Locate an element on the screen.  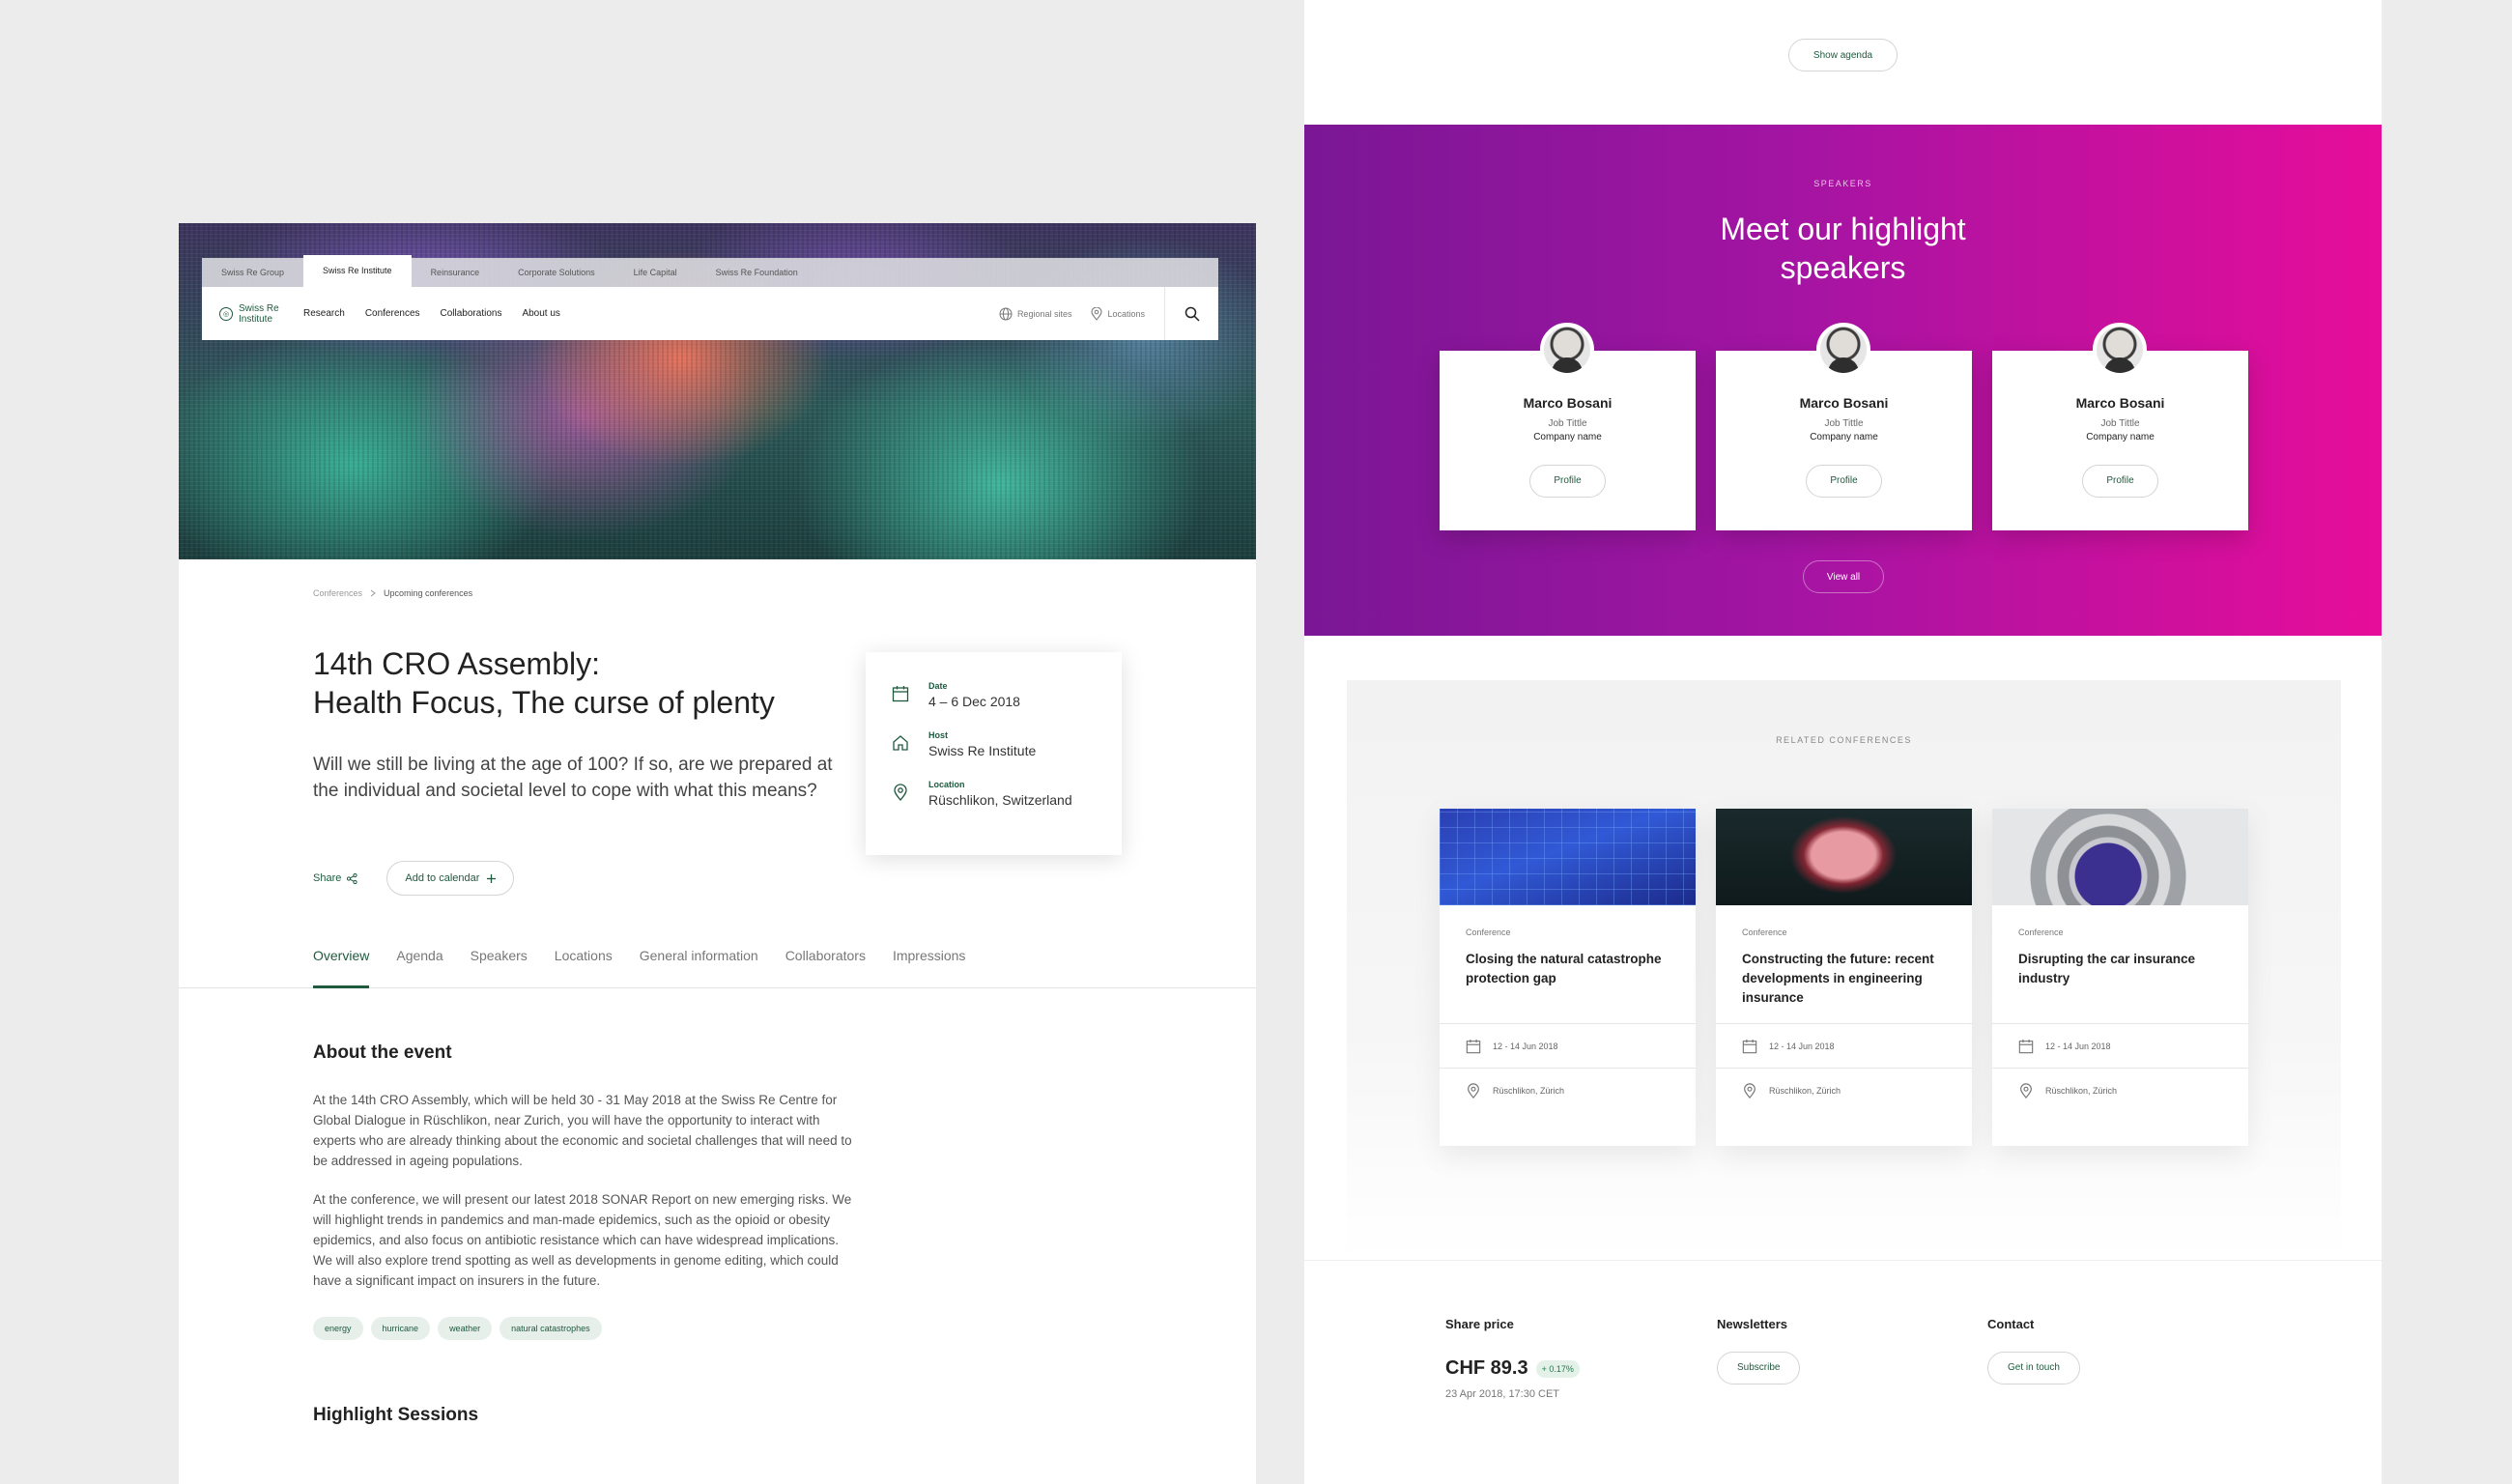
add-calendar-label: Add to calendar is located at coordinates (442, 878).